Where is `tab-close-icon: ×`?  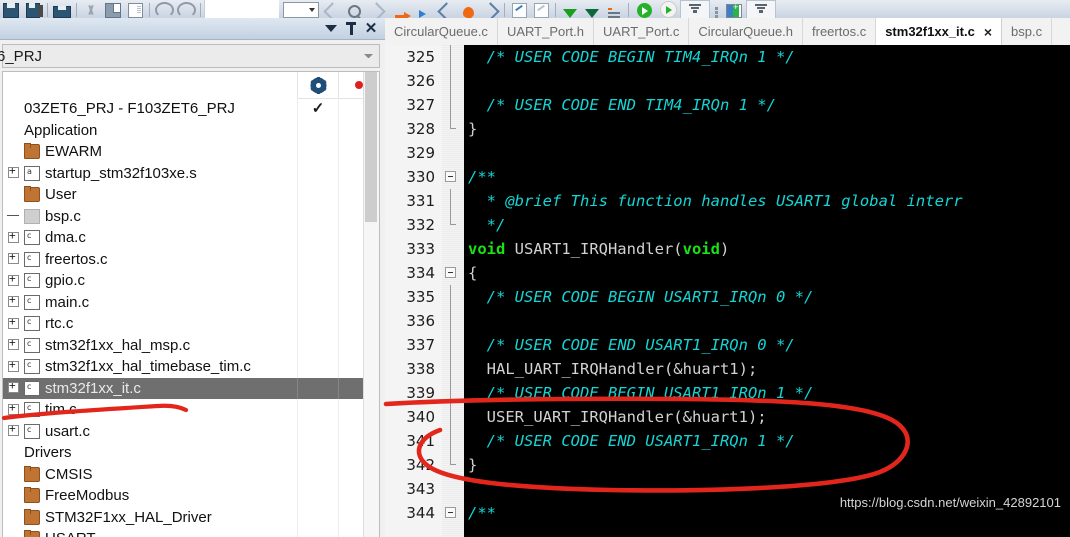
tab-close-icon: × is located at coordinates (988, 32).